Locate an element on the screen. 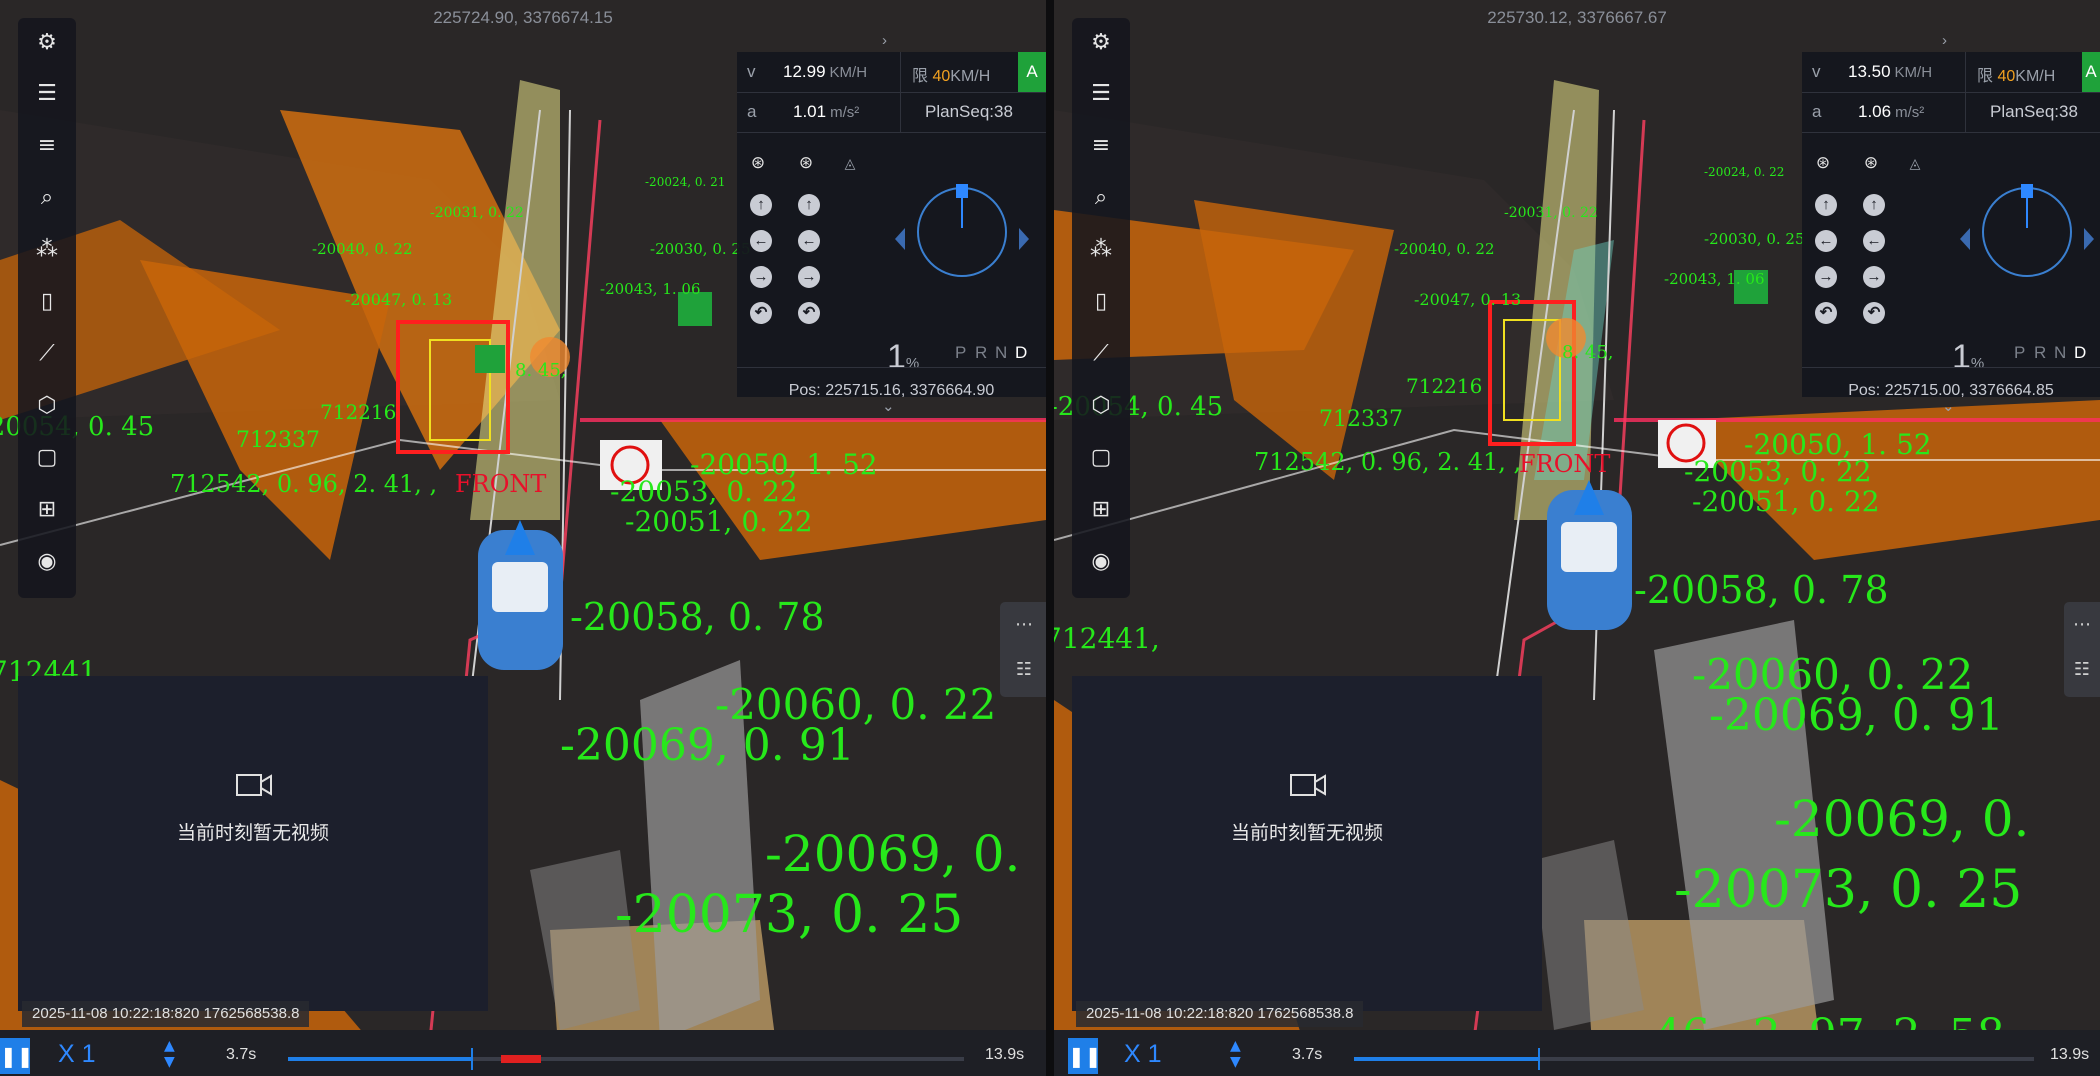 The image size is (2100, 1076). road-sign-icon: ◬ is located at coordinates (850, 163).